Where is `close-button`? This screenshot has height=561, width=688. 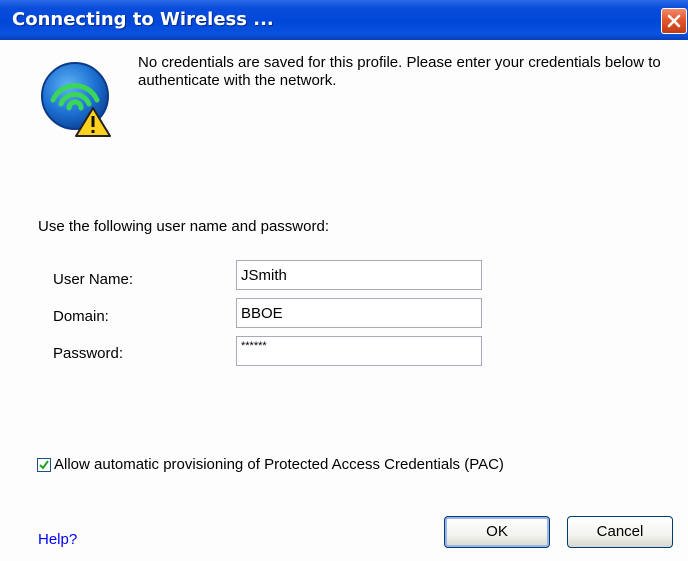 close-button is located at coordinates (674, 21).